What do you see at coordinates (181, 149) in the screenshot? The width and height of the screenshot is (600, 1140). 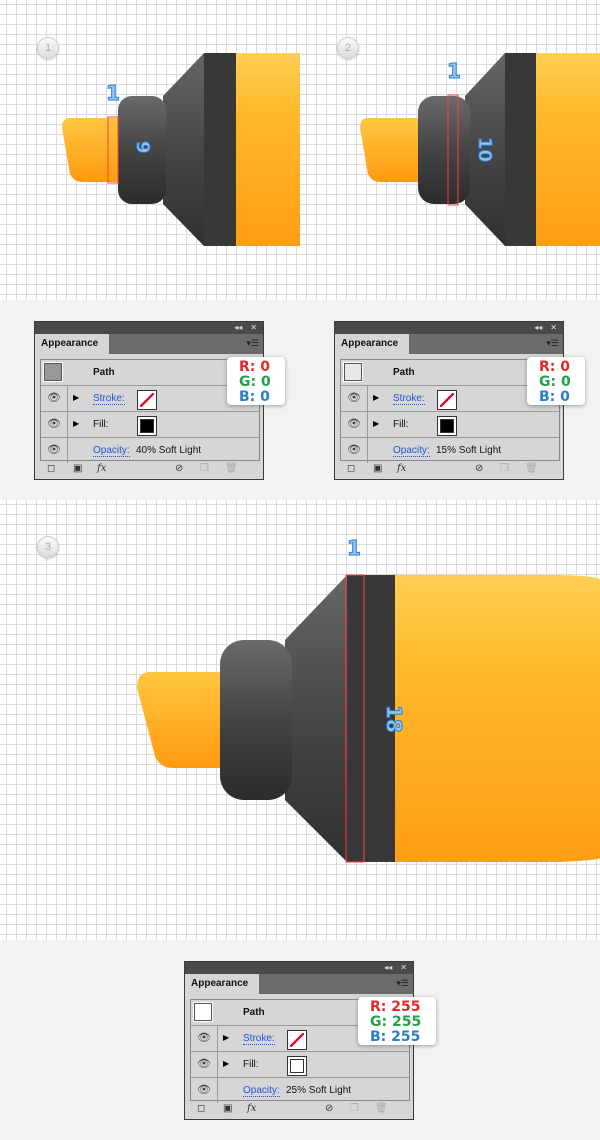 I see `marker-step1: 1 9` at bounding box center [181, 149].